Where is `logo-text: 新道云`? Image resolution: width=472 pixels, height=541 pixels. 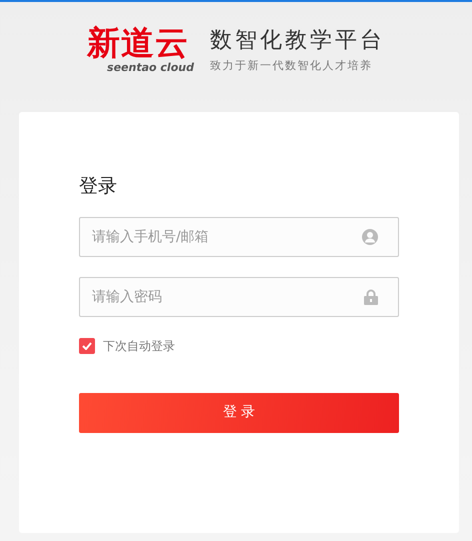
logo-text: 新道云 is located at coordinates (138, 43).